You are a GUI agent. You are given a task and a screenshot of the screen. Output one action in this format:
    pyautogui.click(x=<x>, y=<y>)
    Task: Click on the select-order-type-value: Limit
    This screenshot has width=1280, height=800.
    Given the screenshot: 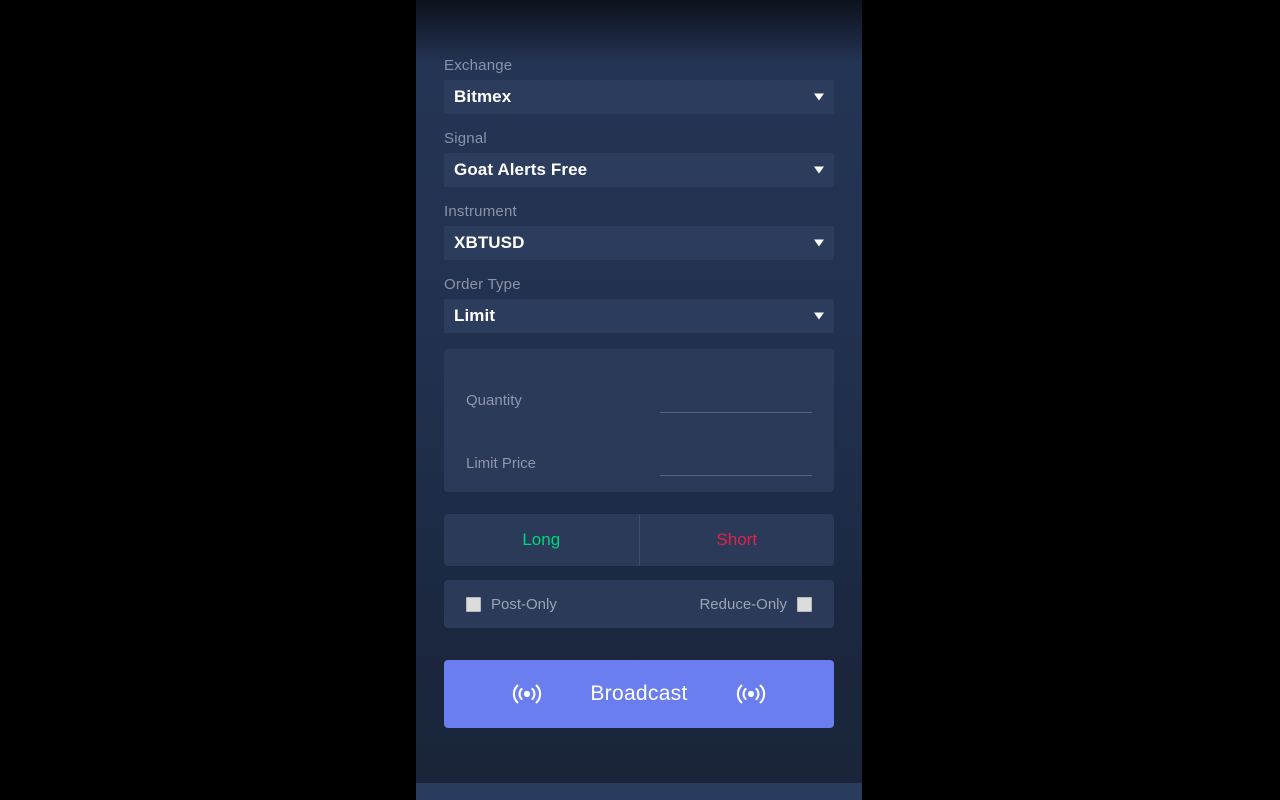 What is the action you would take?
    pyautogui.click(x=475, y=315)
    